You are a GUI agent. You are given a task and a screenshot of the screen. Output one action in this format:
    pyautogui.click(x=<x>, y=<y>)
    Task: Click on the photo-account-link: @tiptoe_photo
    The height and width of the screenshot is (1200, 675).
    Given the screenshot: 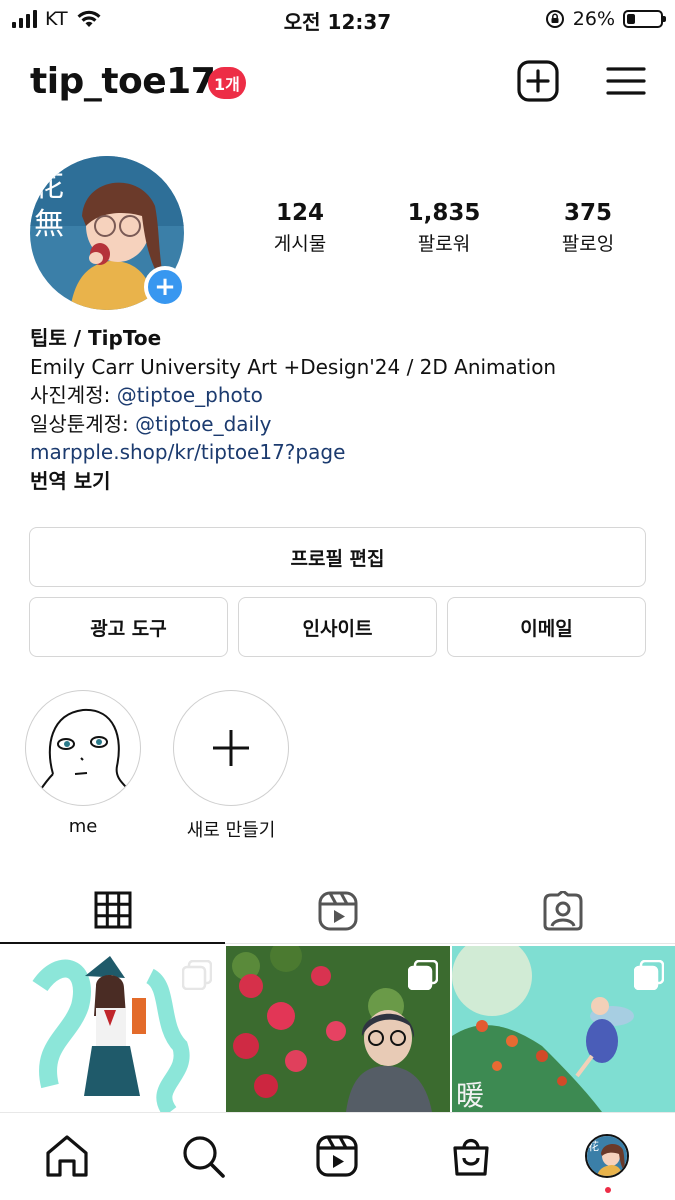 What is the action you would take?
    pyautogui.click(x=190, y=395)
    